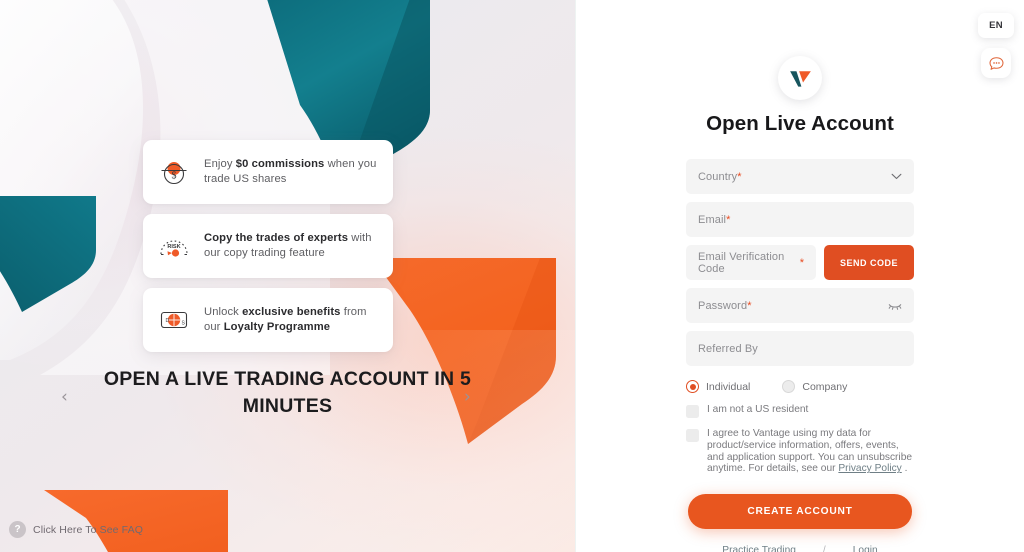 Image resolution: width=1024 pixels, height=552 pixels. Describe the element at coordinates (800, 512) in the screenshot. I see `create-account-button: CREATE ACCOUNT` at that location.